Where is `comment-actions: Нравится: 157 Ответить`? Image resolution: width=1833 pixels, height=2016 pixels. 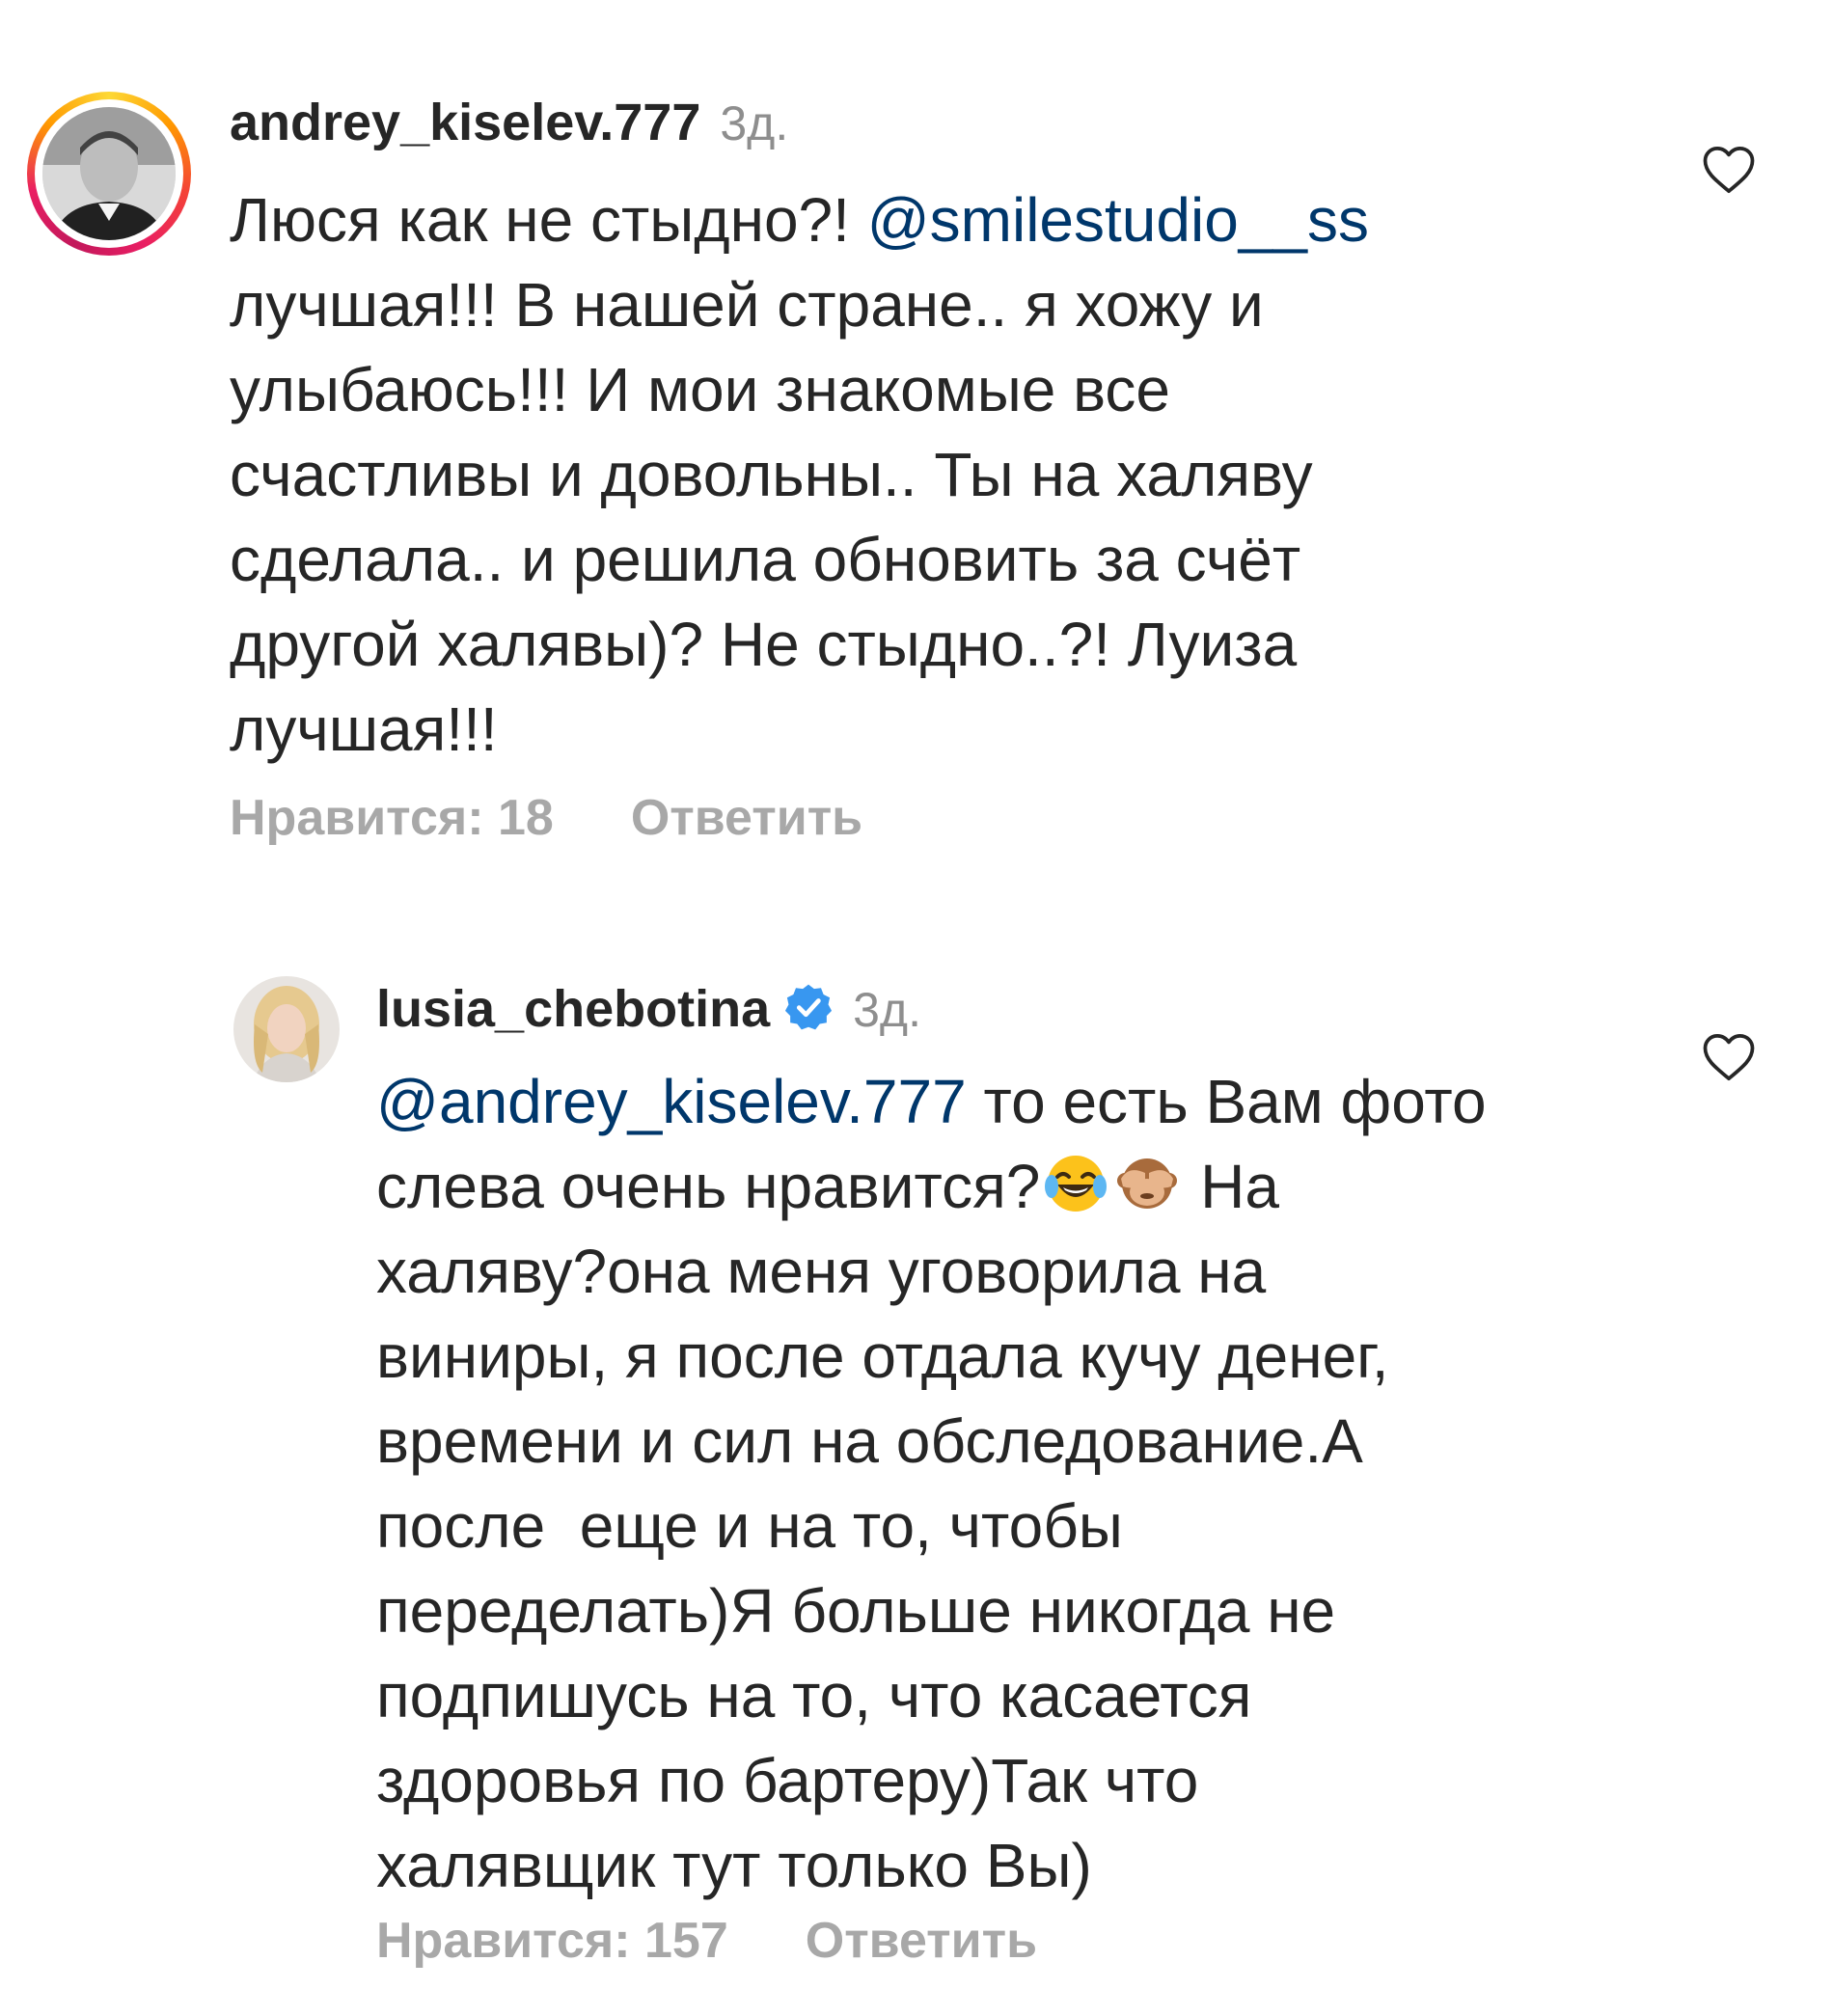 comment-actions: Нравится: 157 Ответить is located at coordinates (706, 1941).